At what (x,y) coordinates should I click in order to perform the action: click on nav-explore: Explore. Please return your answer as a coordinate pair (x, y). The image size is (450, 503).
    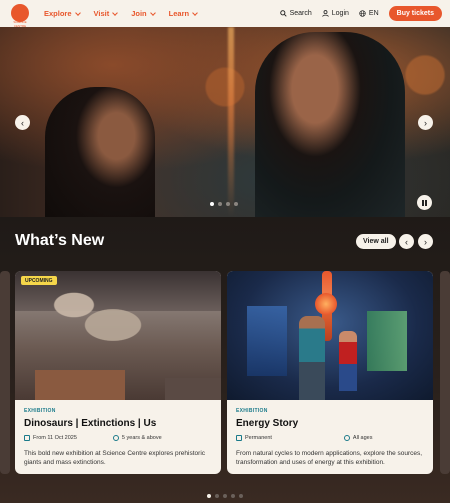
    Looking at the image, I should click on (62, 13).